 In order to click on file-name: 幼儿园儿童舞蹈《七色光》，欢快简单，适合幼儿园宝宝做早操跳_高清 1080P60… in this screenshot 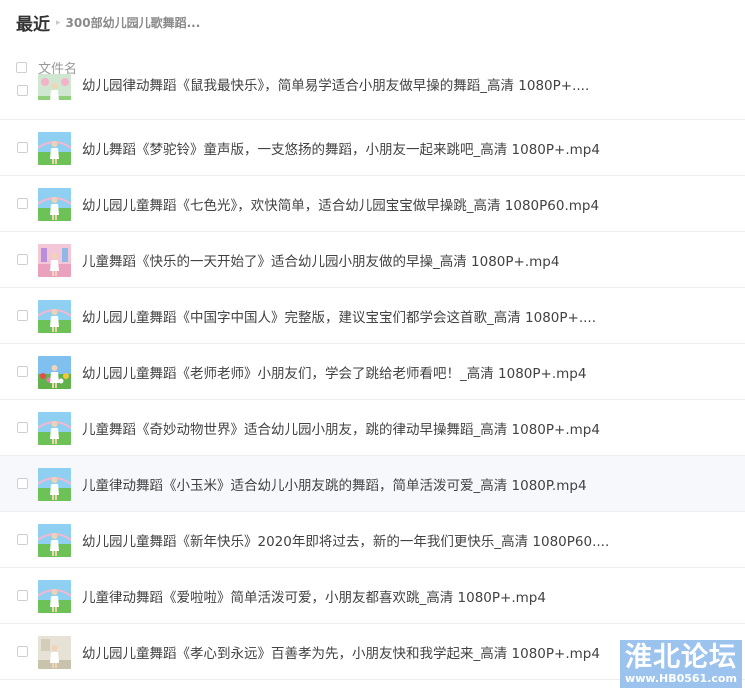, I will do `click(340, 204)`.